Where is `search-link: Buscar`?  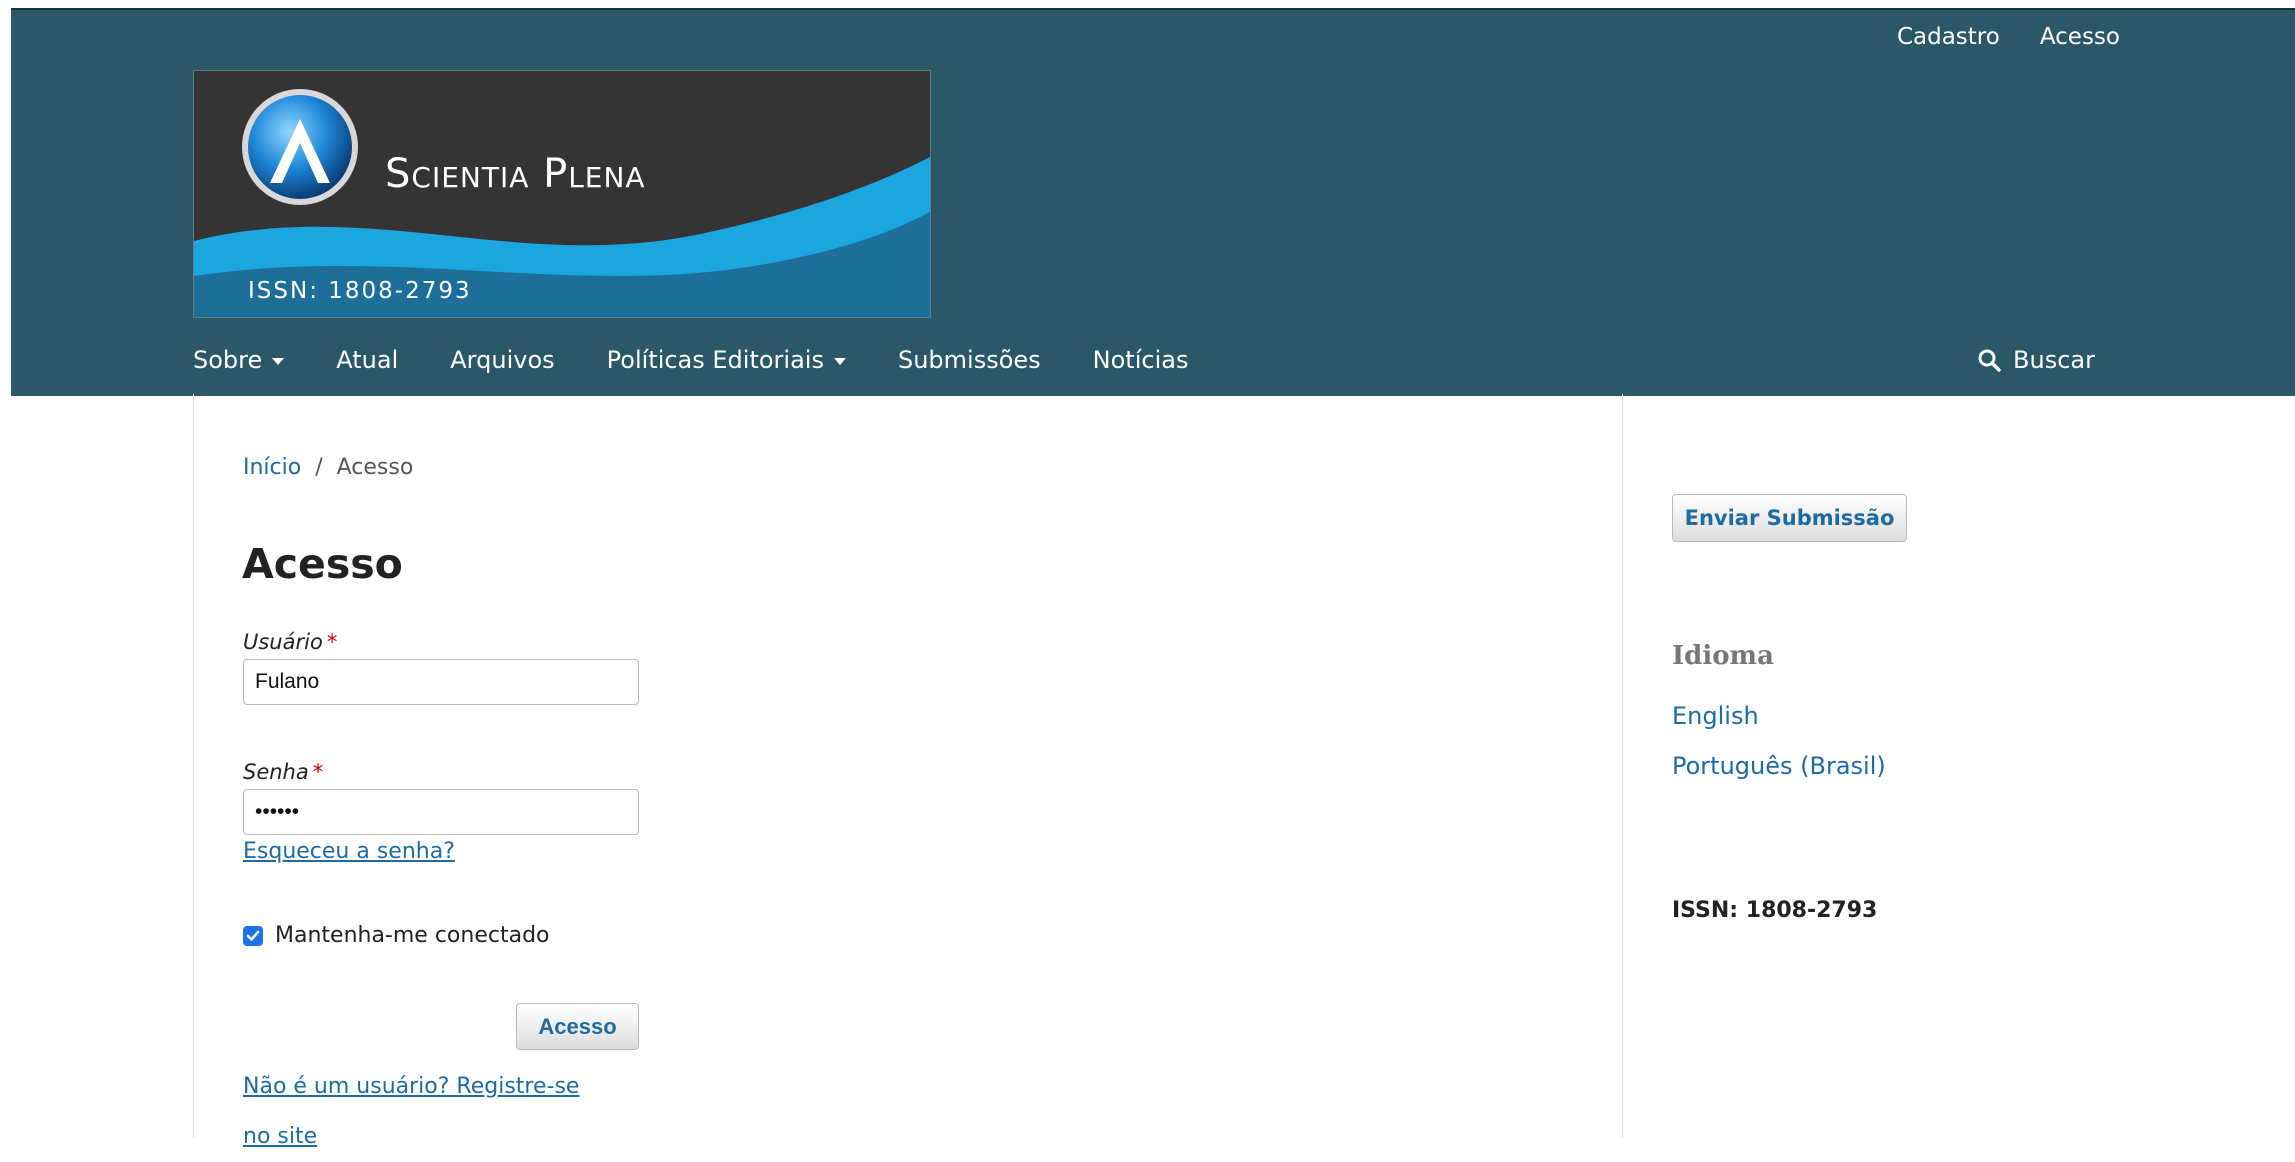
search-link: Buscar is located at coordinates (2036, 360).